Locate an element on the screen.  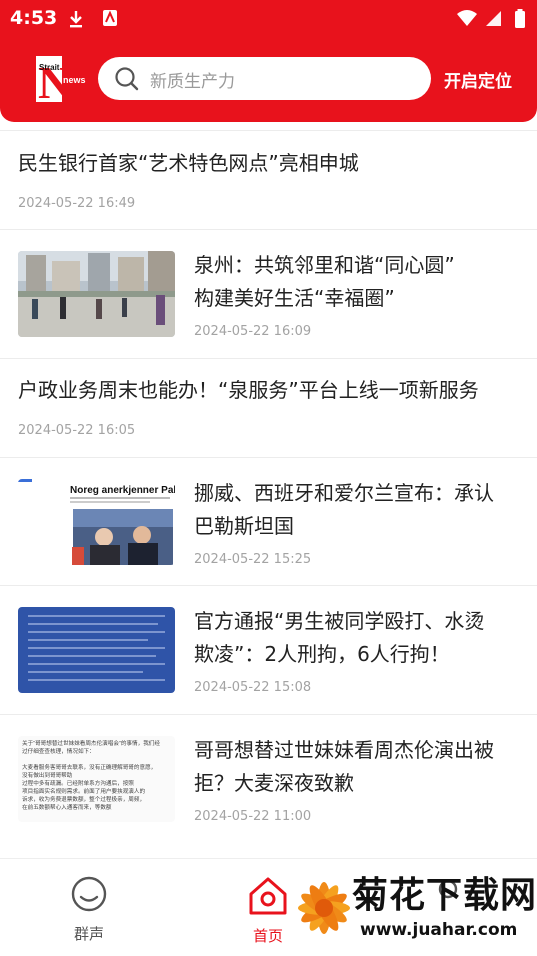
app-header: 4:53 N Strait news 新质生产力 开启定位 is located at coordinates (268, 61).